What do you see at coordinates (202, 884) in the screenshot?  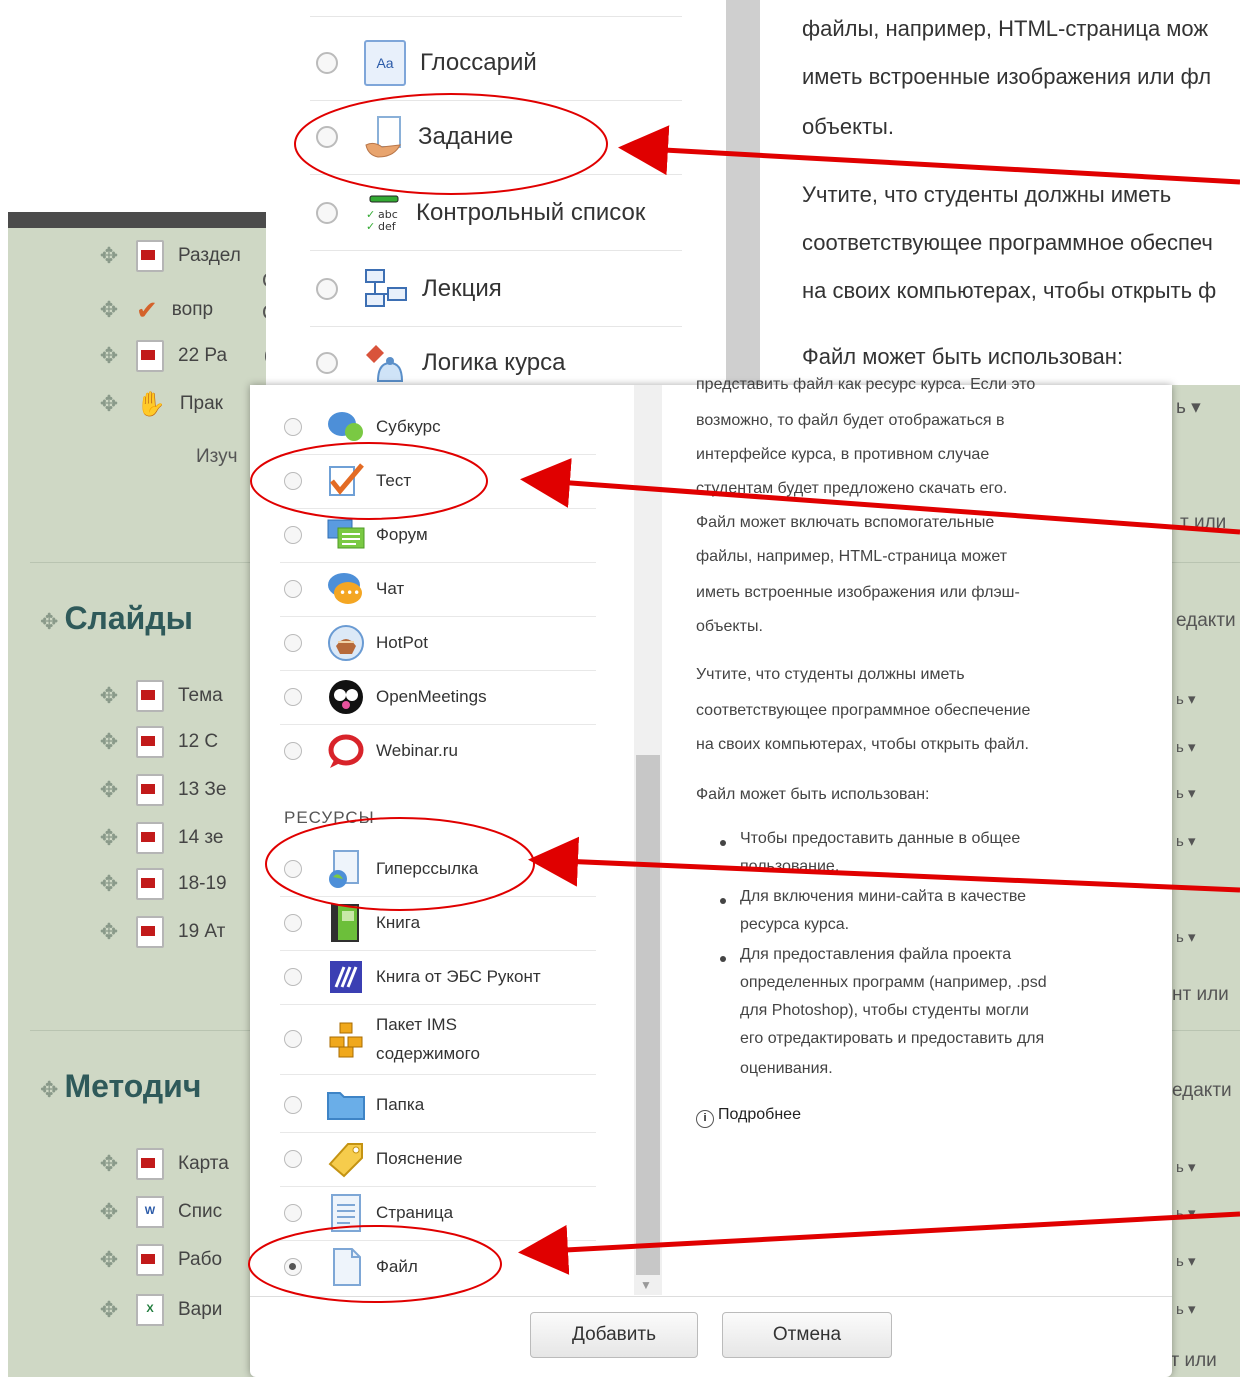 I see `course-row-label: 18-19` at bounding box center [202, 884].